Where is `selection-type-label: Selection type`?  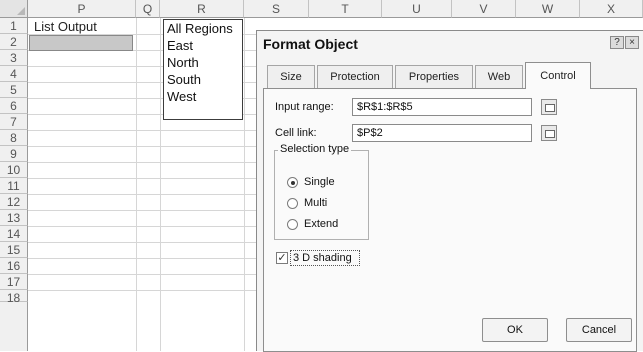
selection-type-label: Selection type is located at coordinates (315, 149).